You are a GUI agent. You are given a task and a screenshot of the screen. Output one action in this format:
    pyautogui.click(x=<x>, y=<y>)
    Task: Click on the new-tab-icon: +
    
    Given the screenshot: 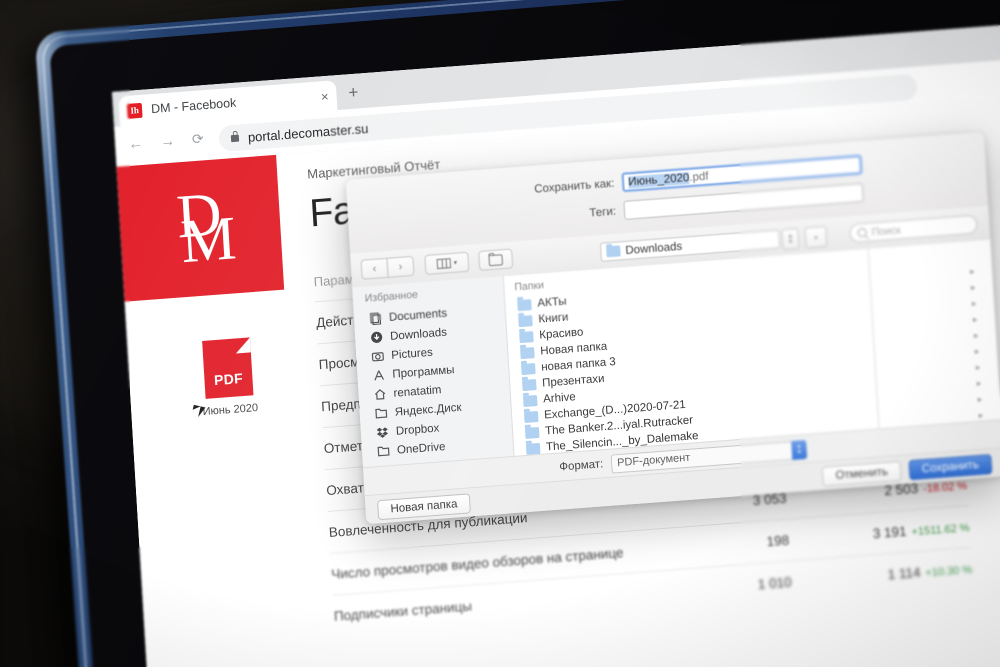 What is the action you would take?
    pyautogui.click(x=353, y=93)
    